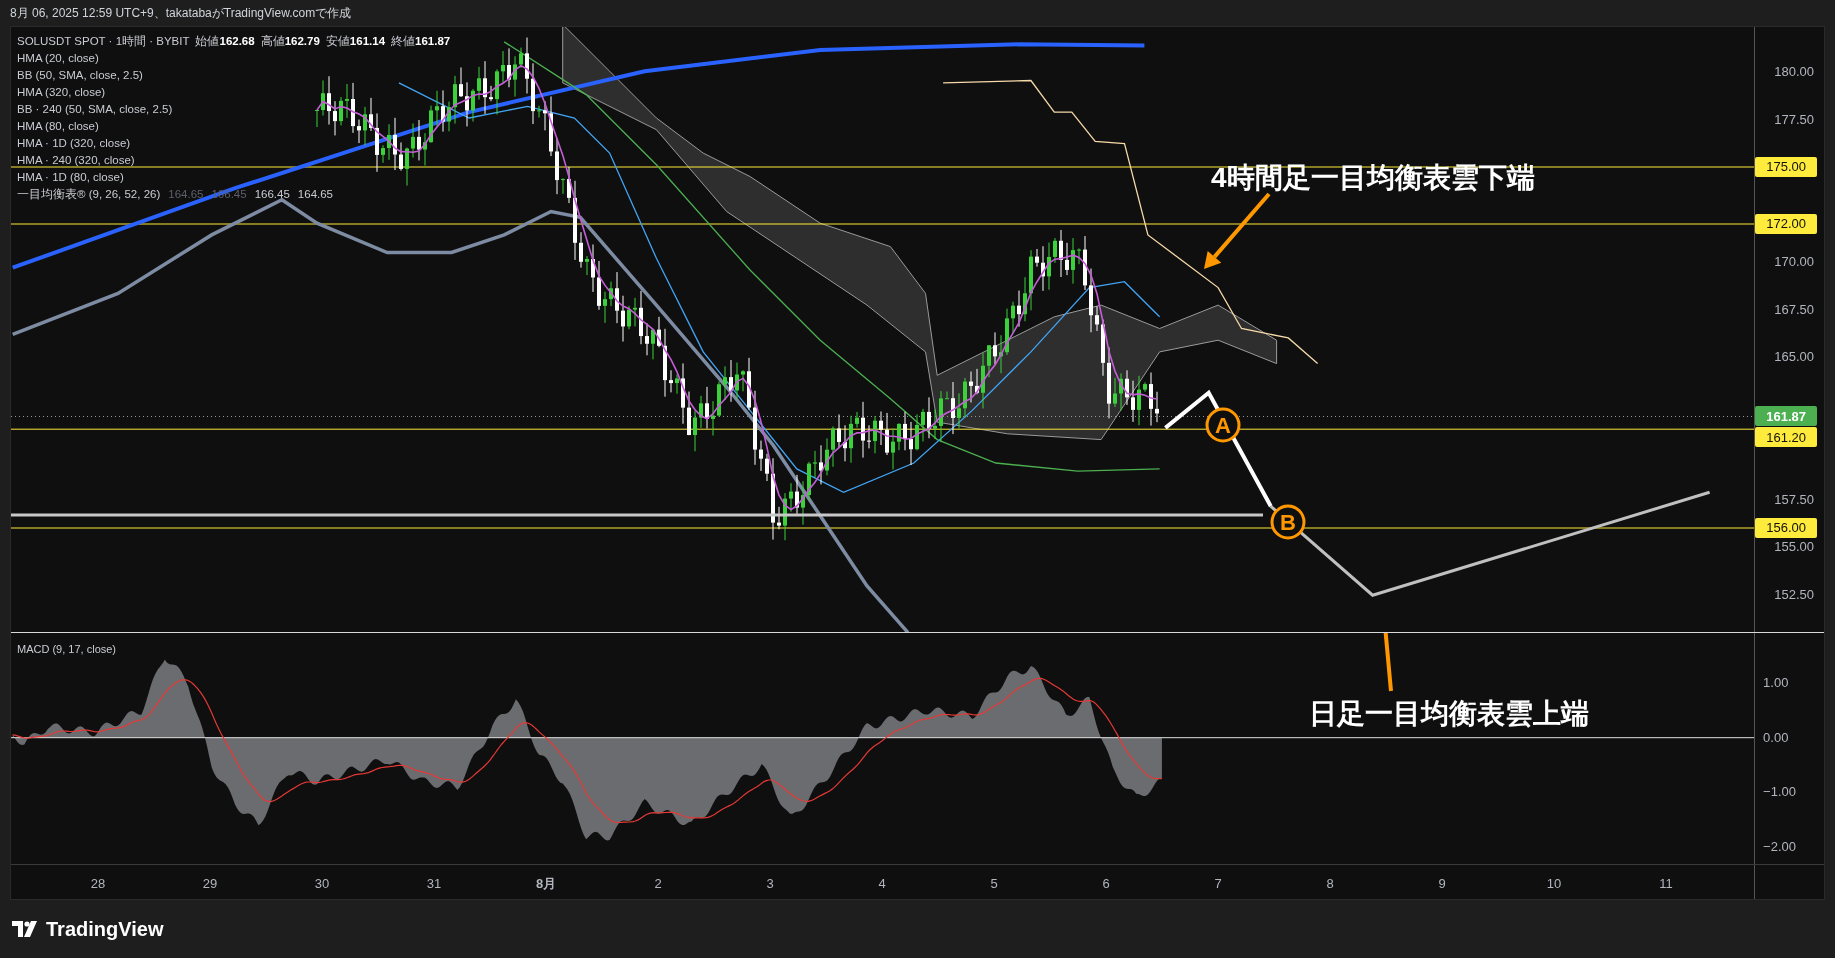  Describe the element at coordinates (98, 884) in the screenshot. I see `time-label: 28` at that location.